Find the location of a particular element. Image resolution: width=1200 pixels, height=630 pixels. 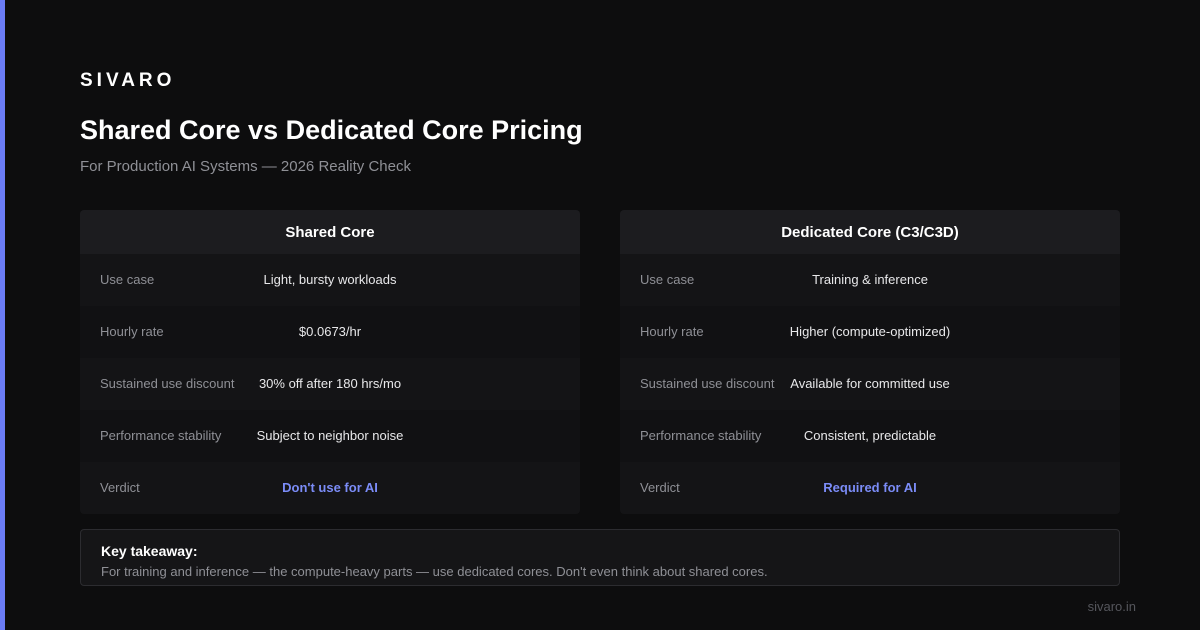

table-row: Use case Light, bursty workloads is located at coordinates (330, 280).